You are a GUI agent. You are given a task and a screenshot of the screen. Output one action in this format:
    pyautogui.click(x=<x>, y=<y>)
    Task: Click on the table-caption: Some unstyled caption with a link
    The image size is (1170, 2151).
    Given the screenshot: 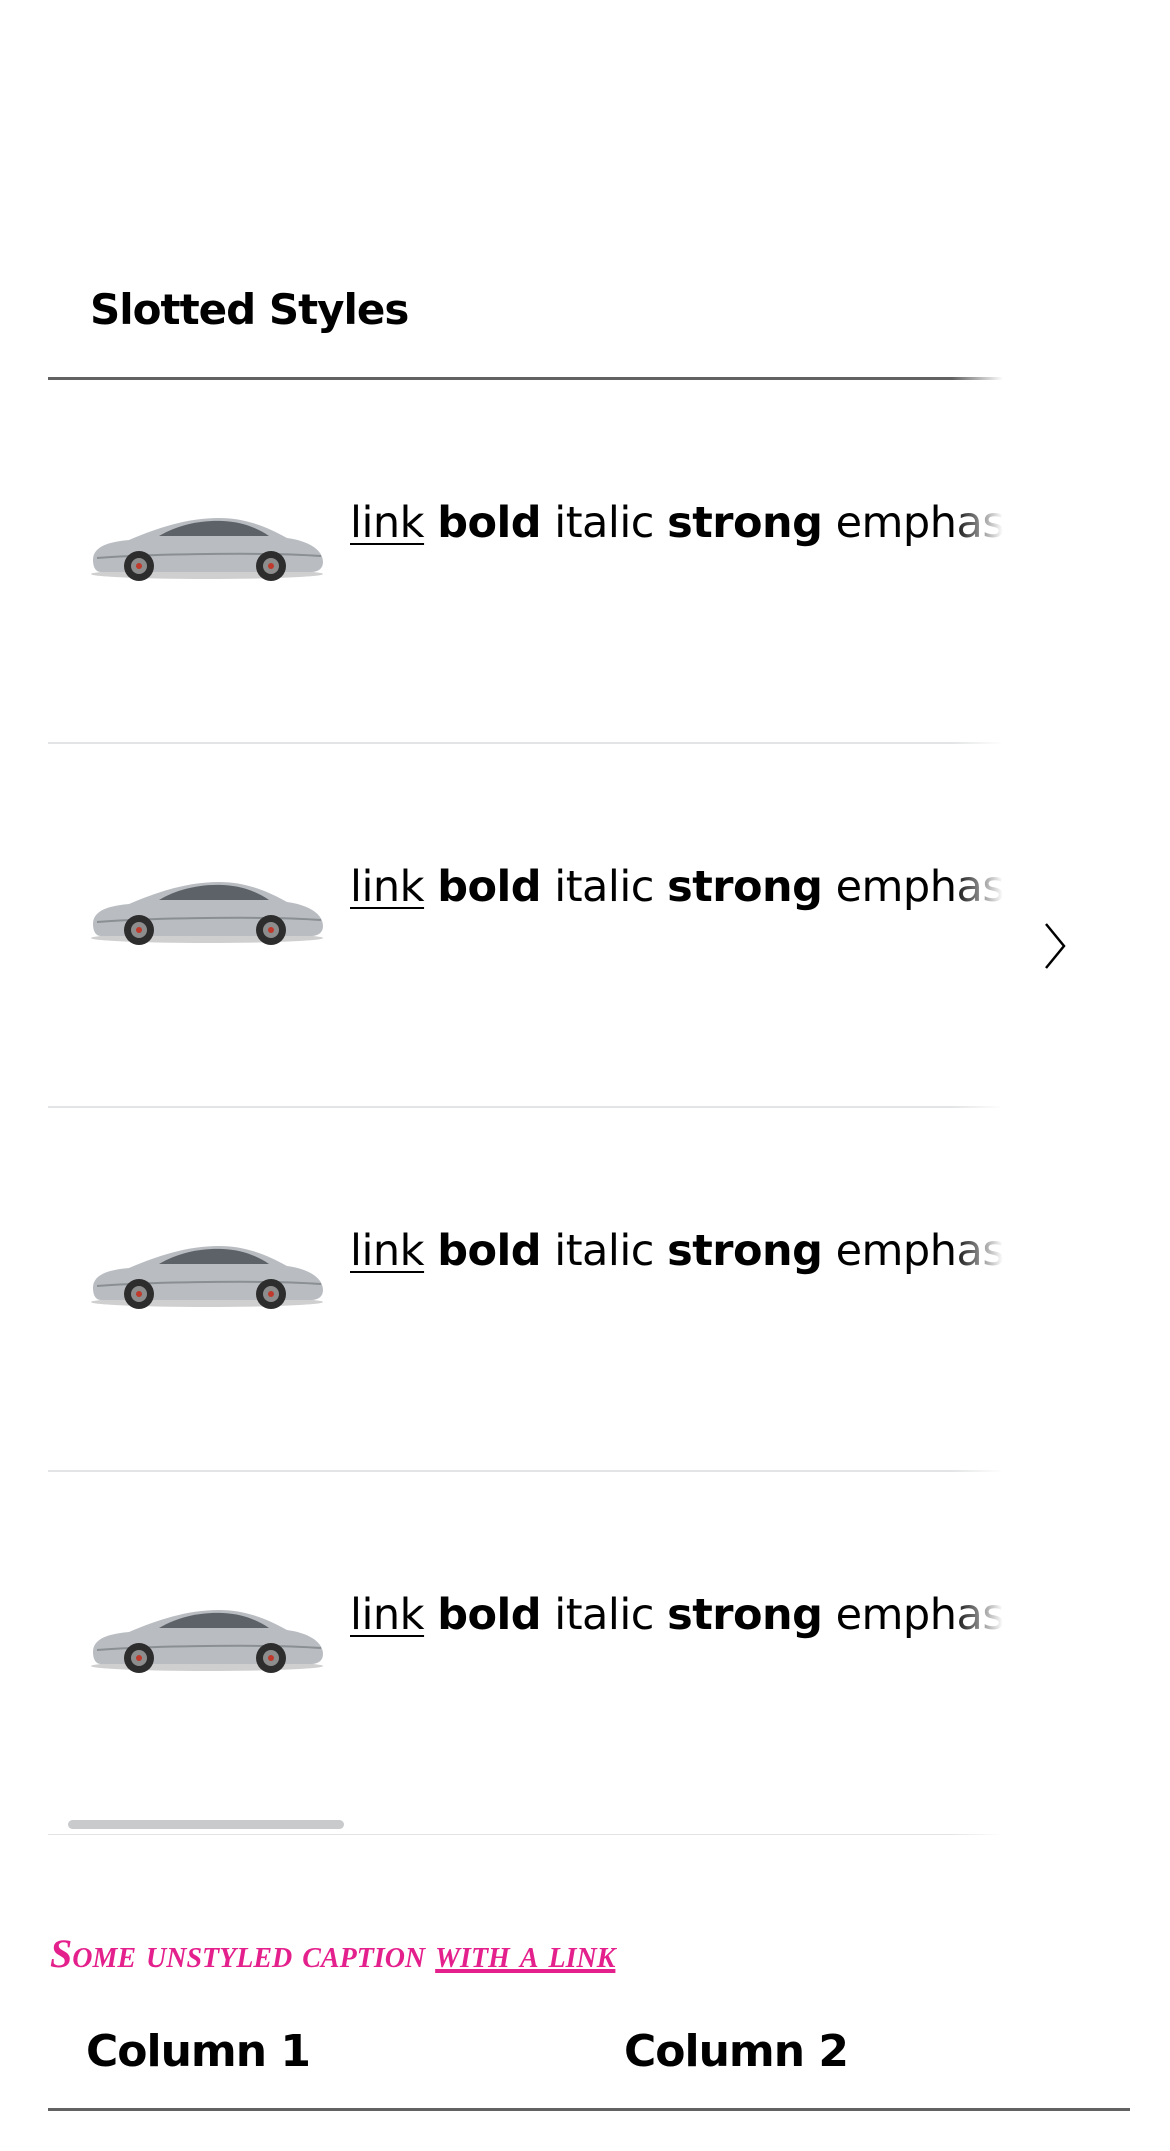 What is the action you would take?
    pyautogui.click(x=332, y=1953)
    